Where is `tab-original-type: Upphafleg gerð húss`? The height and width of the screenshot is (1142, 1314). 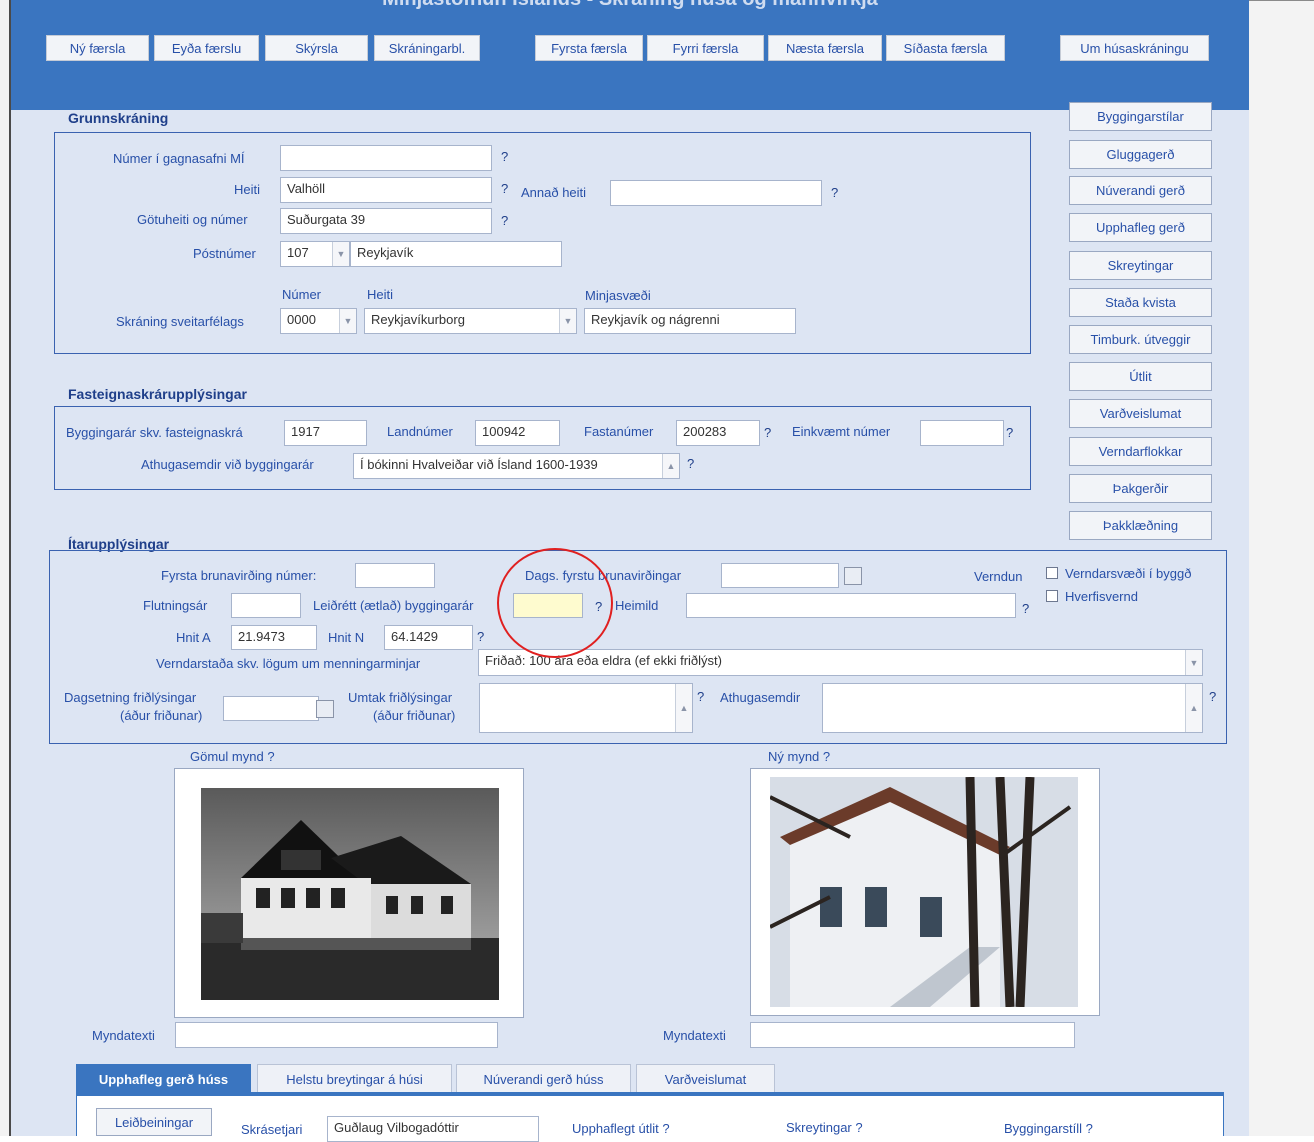 tab-original-type: Upphafleg gerð húss is located at coordinates (163, 1079).